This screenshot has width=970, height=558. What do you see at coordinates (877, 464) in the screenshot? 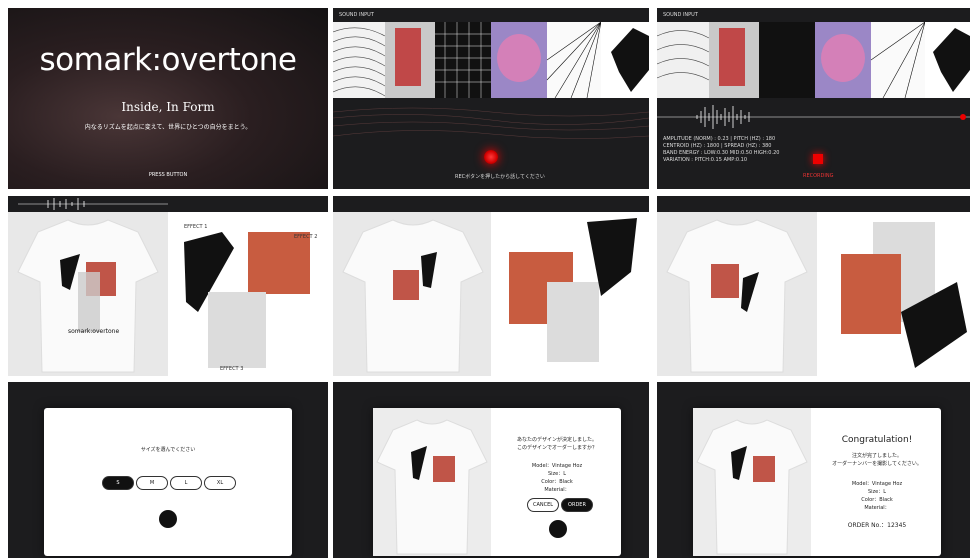
I see `done-line2: オーダーナンバーを撮影してください。` at bounding box center [877, 464].